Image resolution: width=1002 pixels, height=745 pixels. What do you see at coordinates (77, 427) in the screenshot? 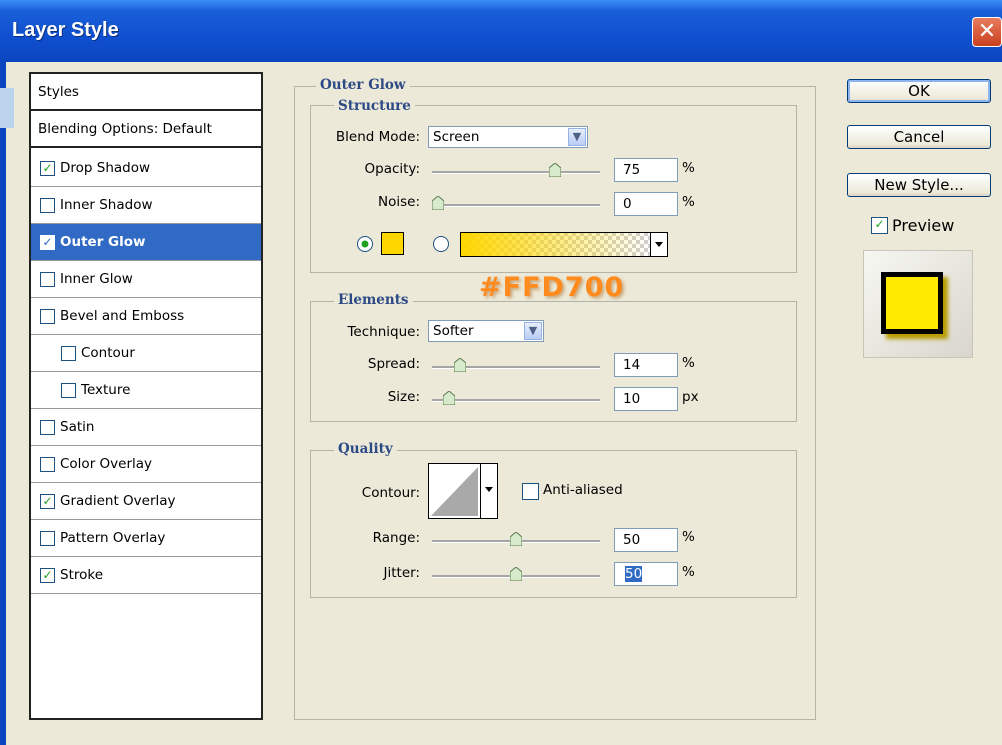
I see `style-item-label: Satin` at bounding box center [77, 427].